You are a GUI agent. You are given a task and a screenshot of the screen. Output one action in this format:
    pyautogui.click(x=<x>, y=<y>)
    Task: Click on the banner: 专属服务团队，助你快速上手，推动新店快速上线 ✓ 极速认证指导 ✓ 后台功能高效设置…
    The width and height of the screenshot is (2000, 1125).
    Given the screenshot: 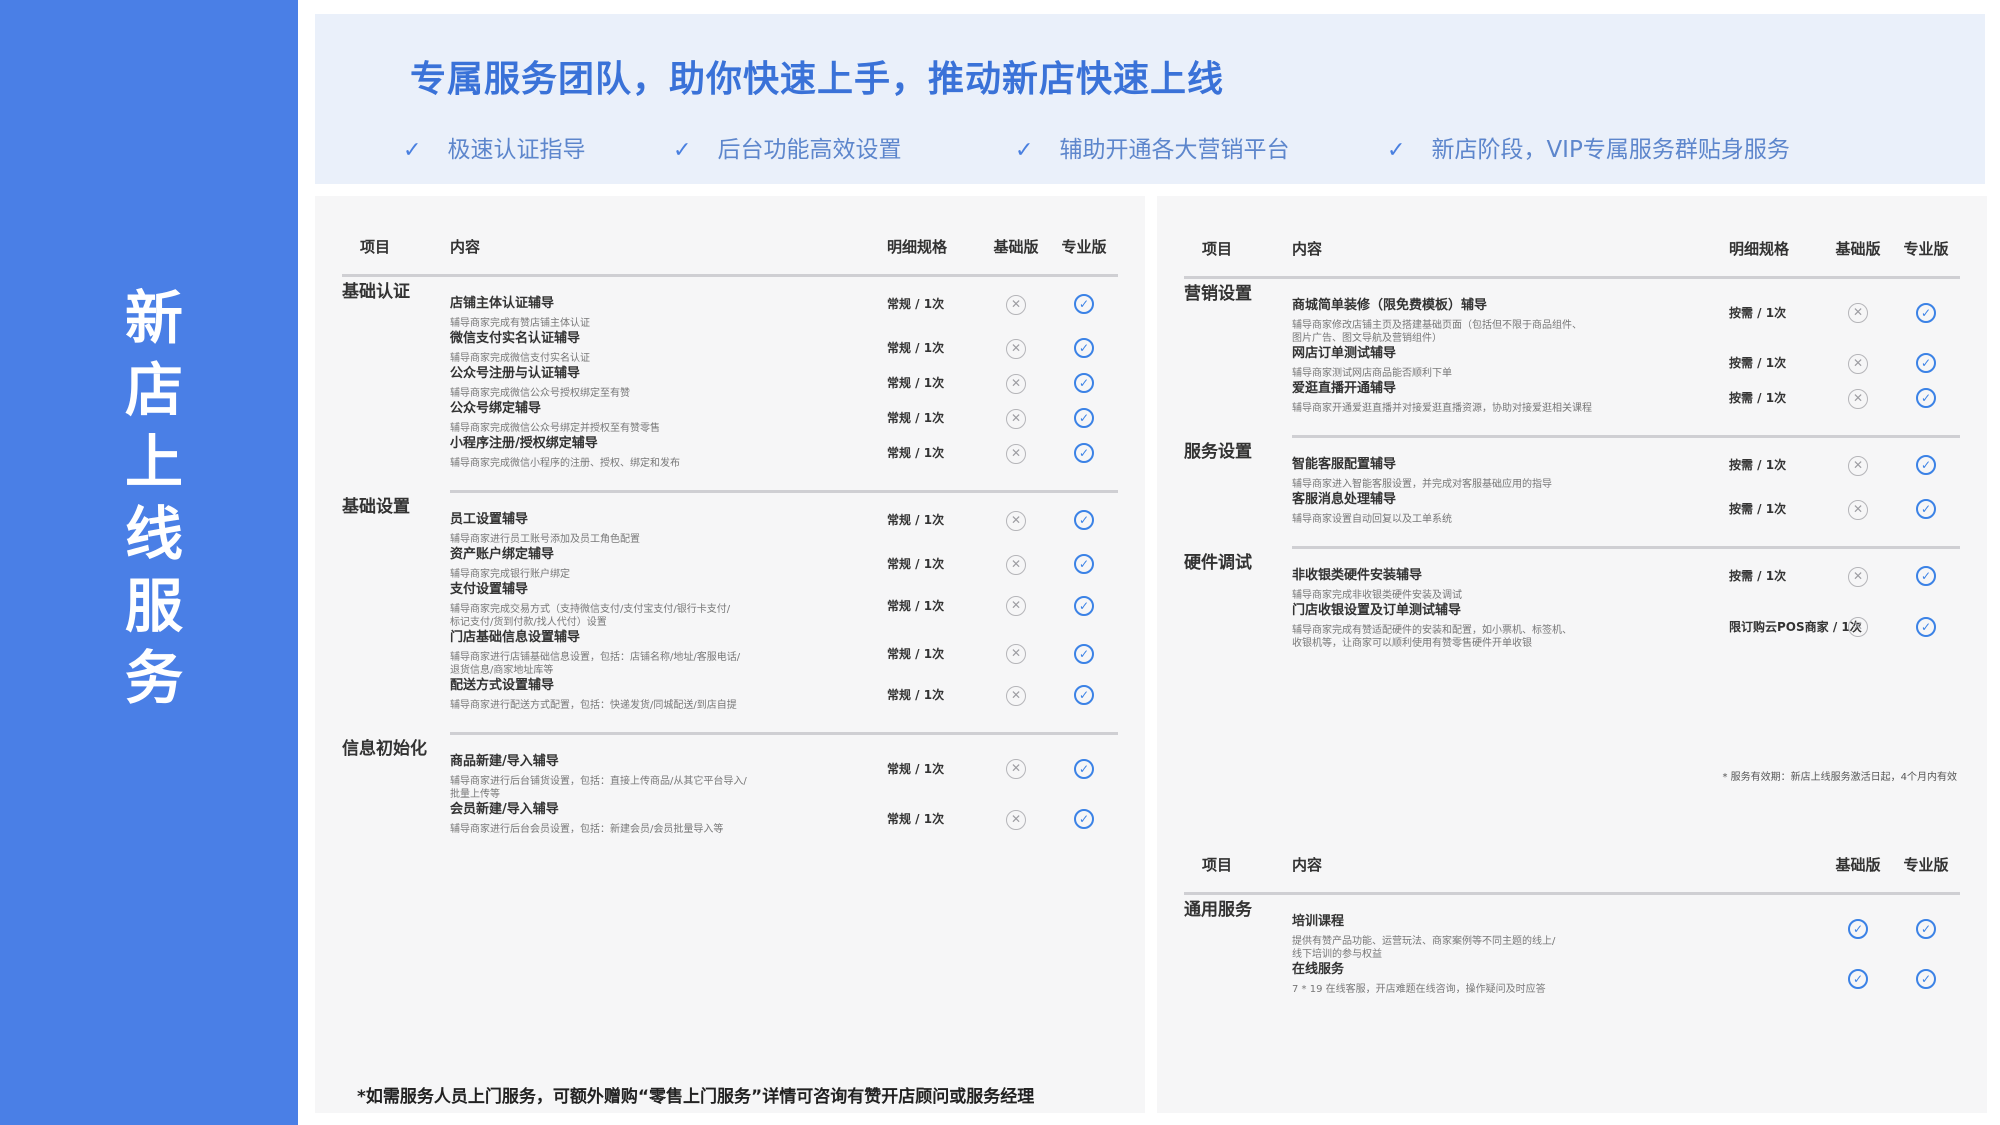 What is the action you would take?
    pyautogui.click(x=1150, y=99)
    